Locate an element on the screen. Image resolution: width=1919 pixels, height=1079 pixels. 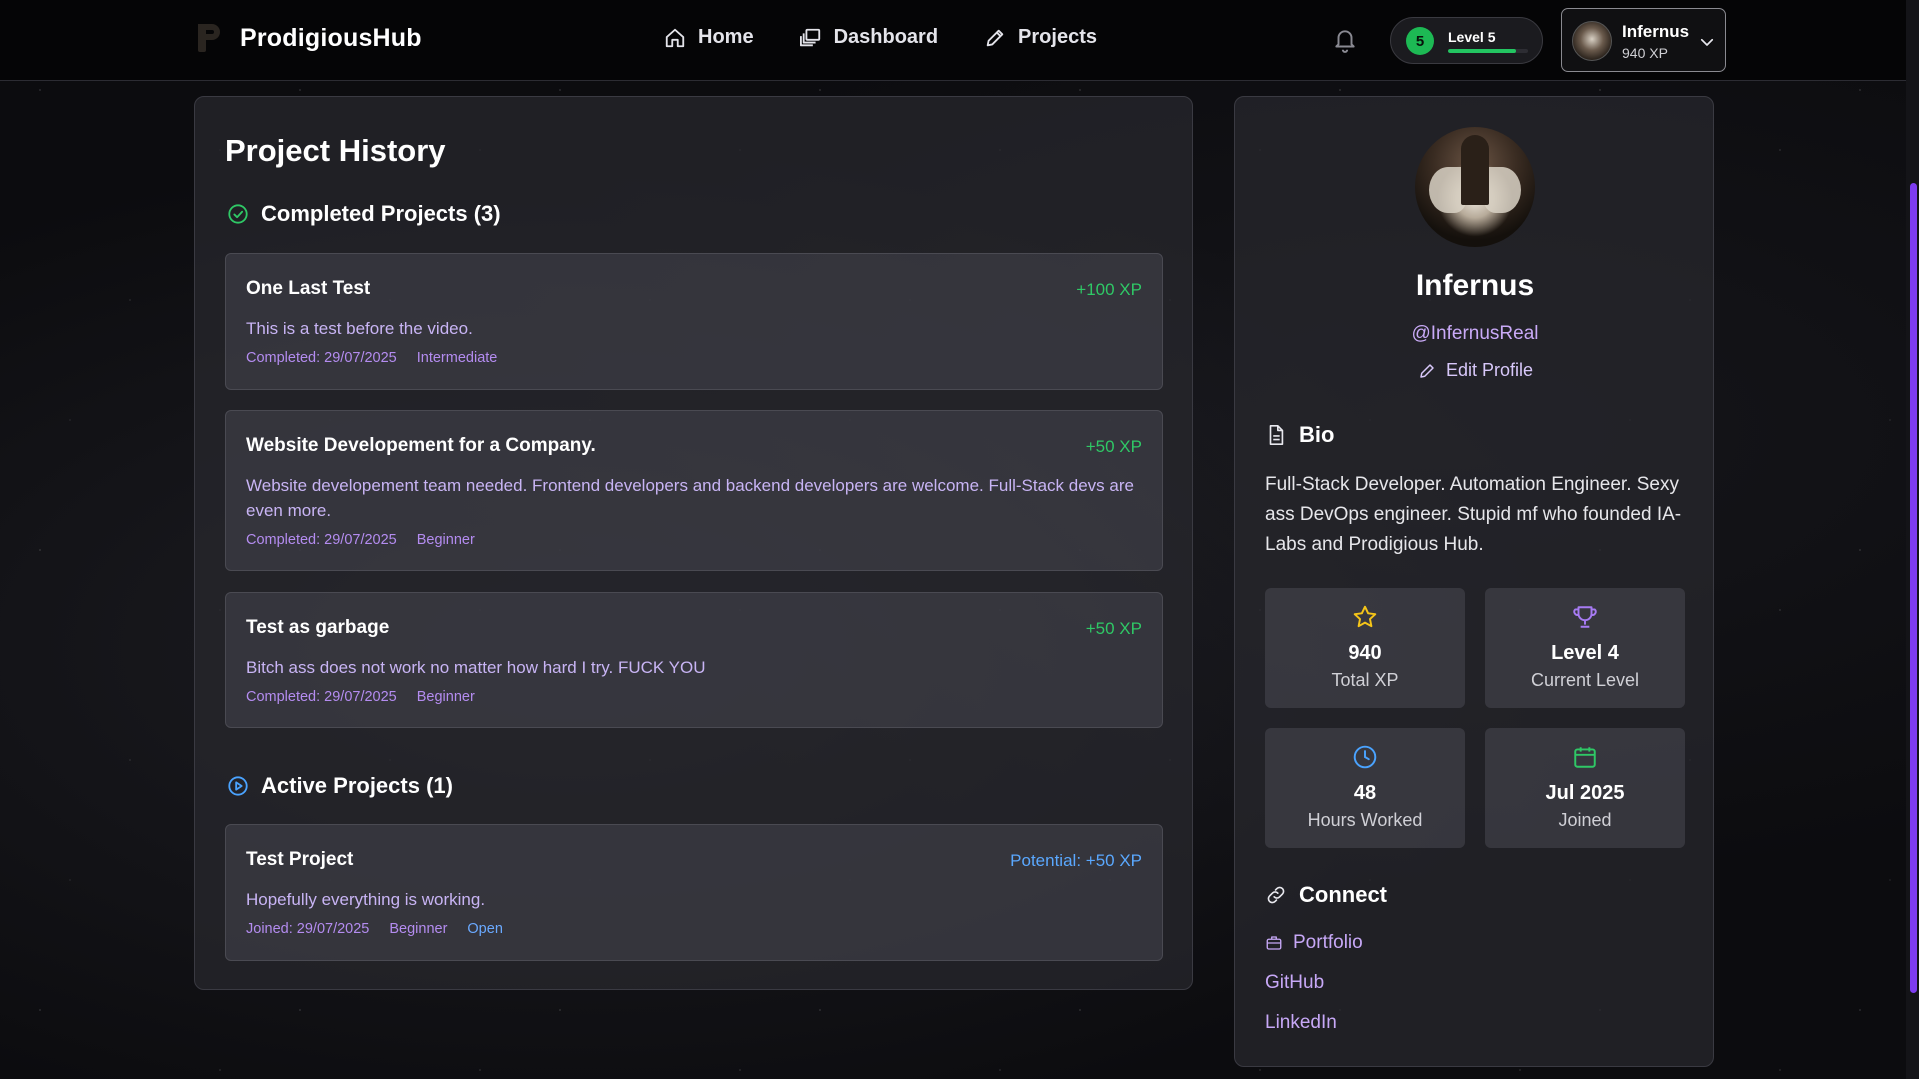
project-xp: +100 XP is located at coordinates (1109, 289).